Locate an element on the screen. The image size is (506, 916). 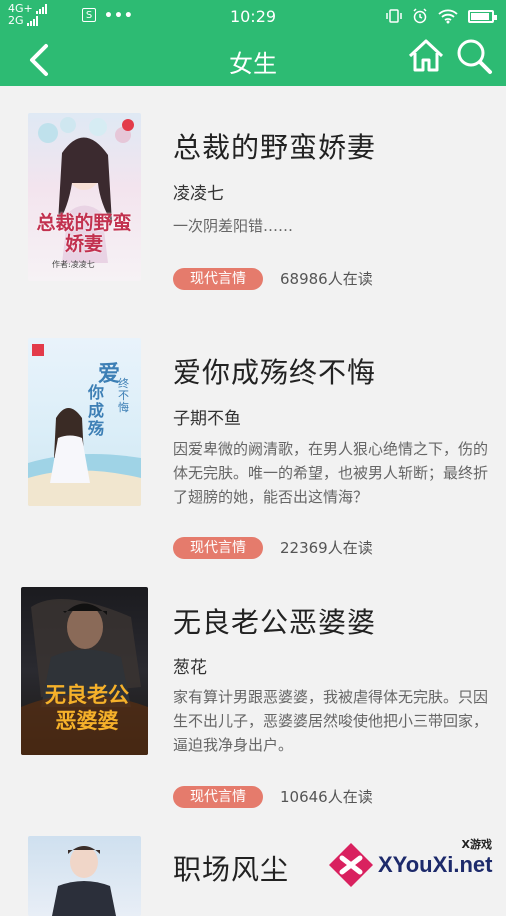
cover-title-line2: 你成殇 is located at coordinates (96, 410).